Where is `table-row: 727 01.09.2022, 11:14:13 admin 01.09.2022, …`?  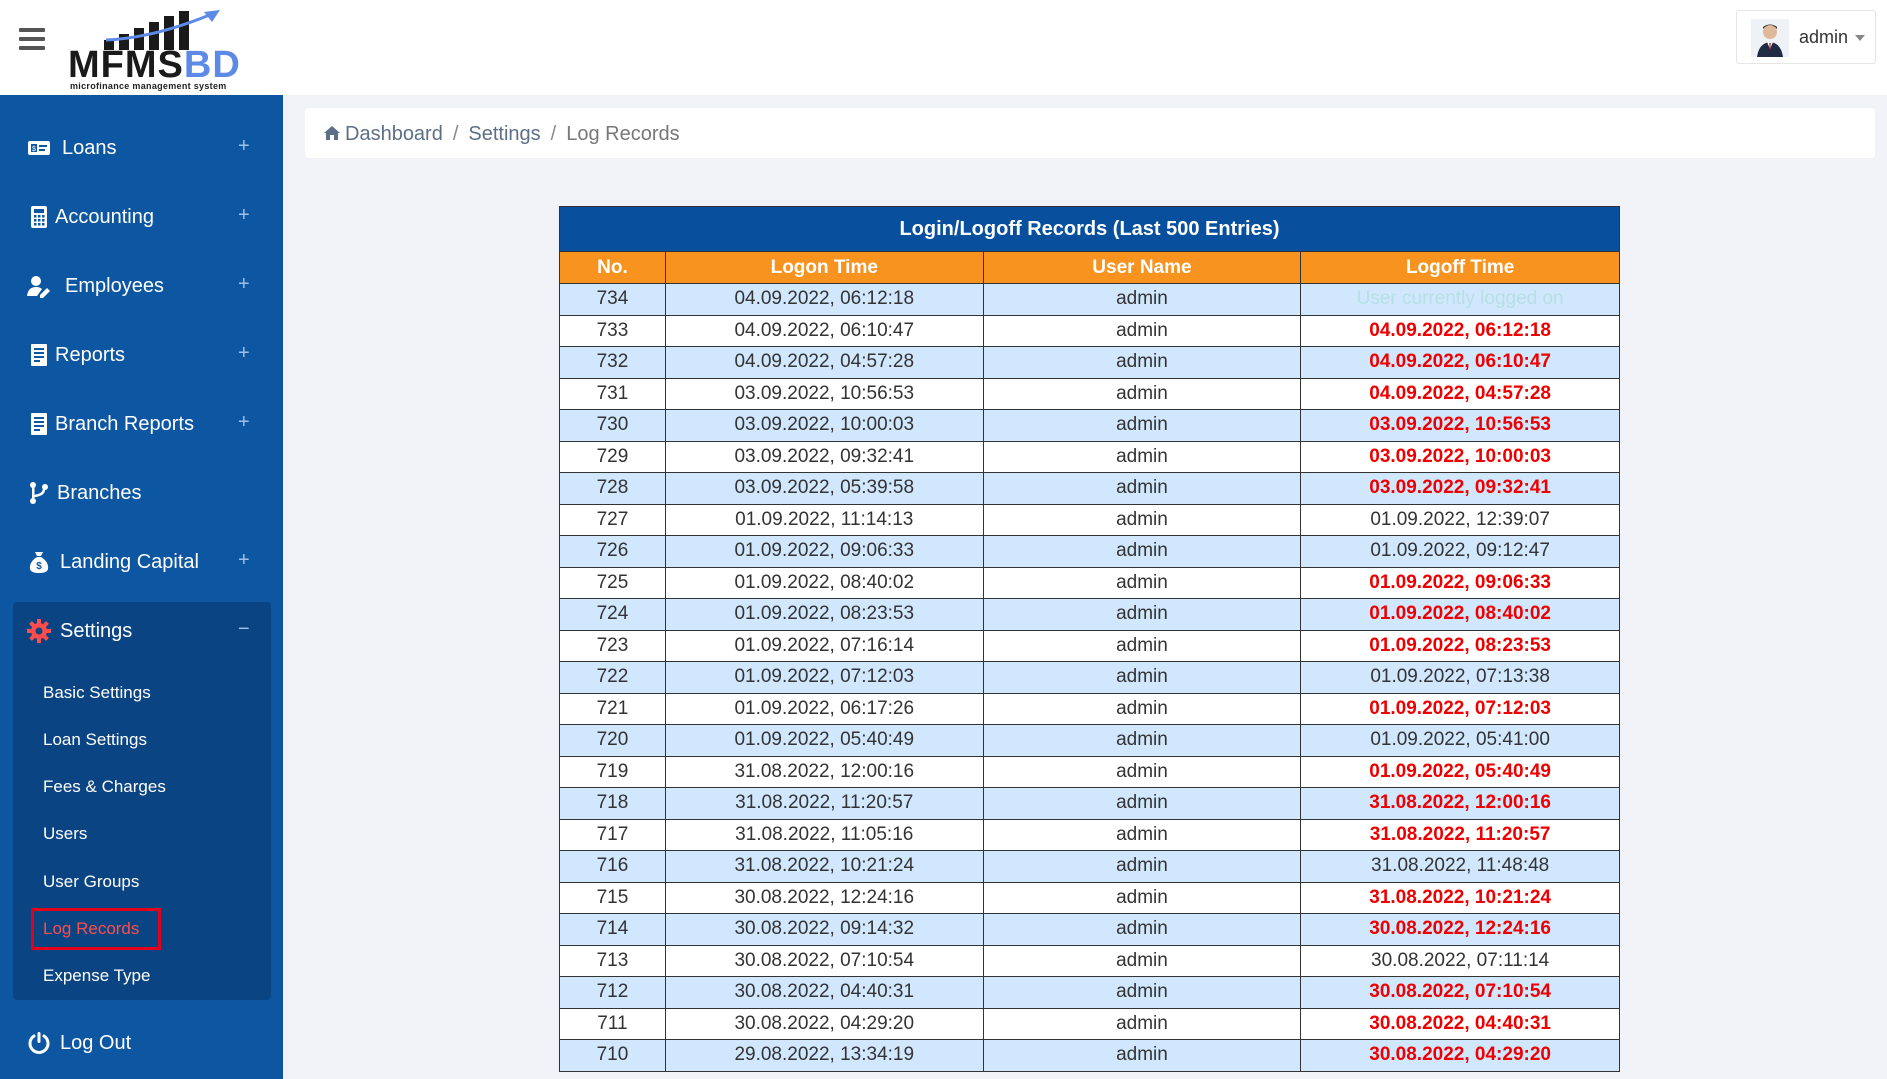
table-row: 727 01.09.2022, 11:14:13 admin 01.09.2022, … is located at coordinates (1089, 519).